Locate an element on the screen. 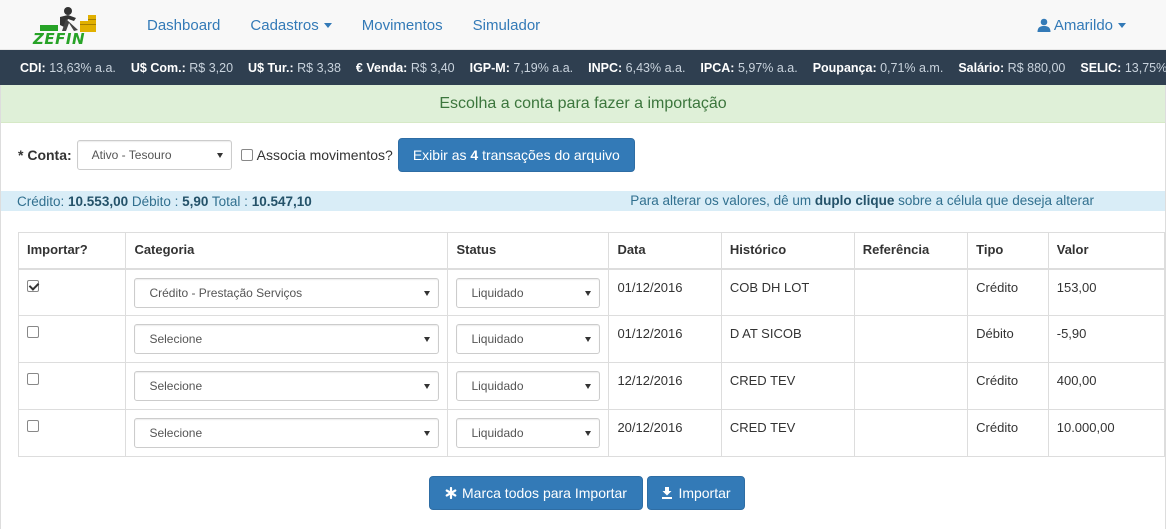 The width and height of the screenshot is (1166, 529). conta-select: Ativo - Tesouro is located at coordinates (154, 155).